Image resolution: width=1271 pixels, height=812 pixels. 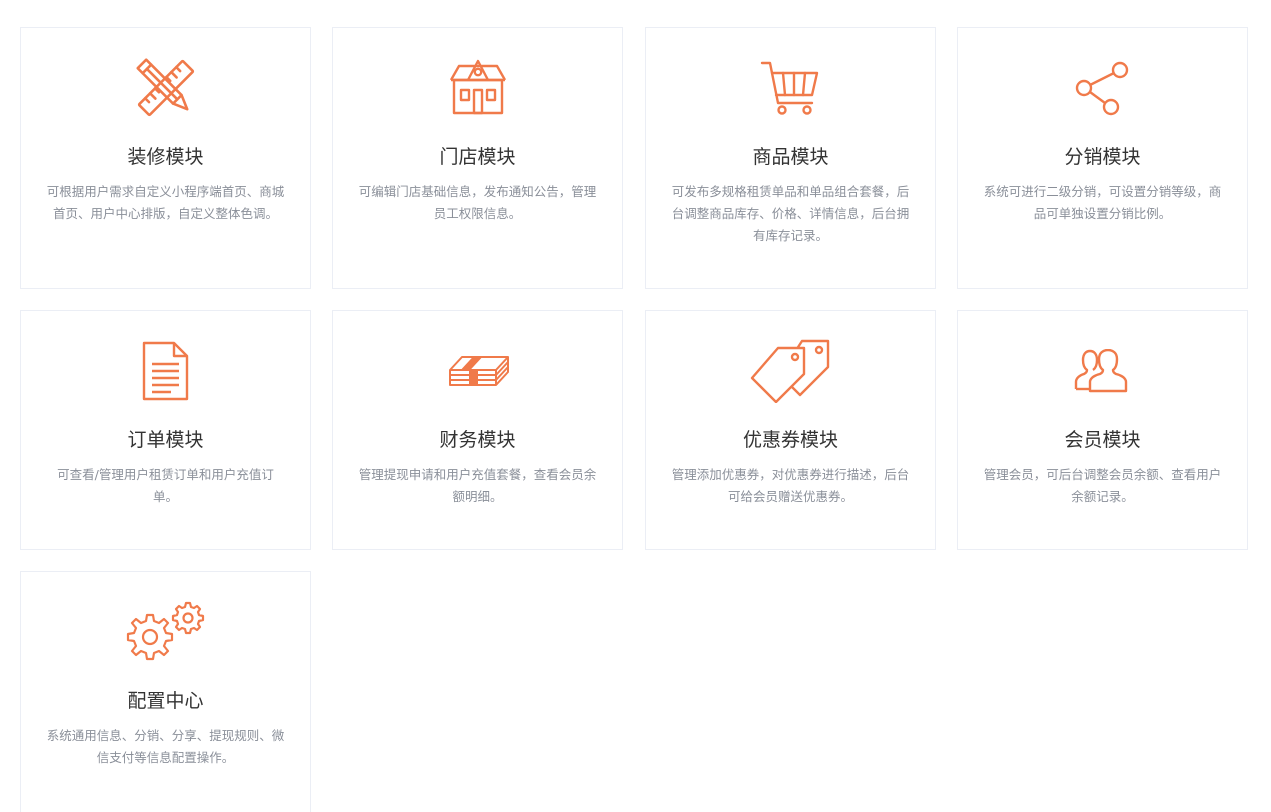 What do you see at coordinates (165, 747) in the screenshot?
I see `module-description: 系统通用信息、分销、分享、提现规则、微 信支付等信息配置操作。` at bounding box center [165, 747].